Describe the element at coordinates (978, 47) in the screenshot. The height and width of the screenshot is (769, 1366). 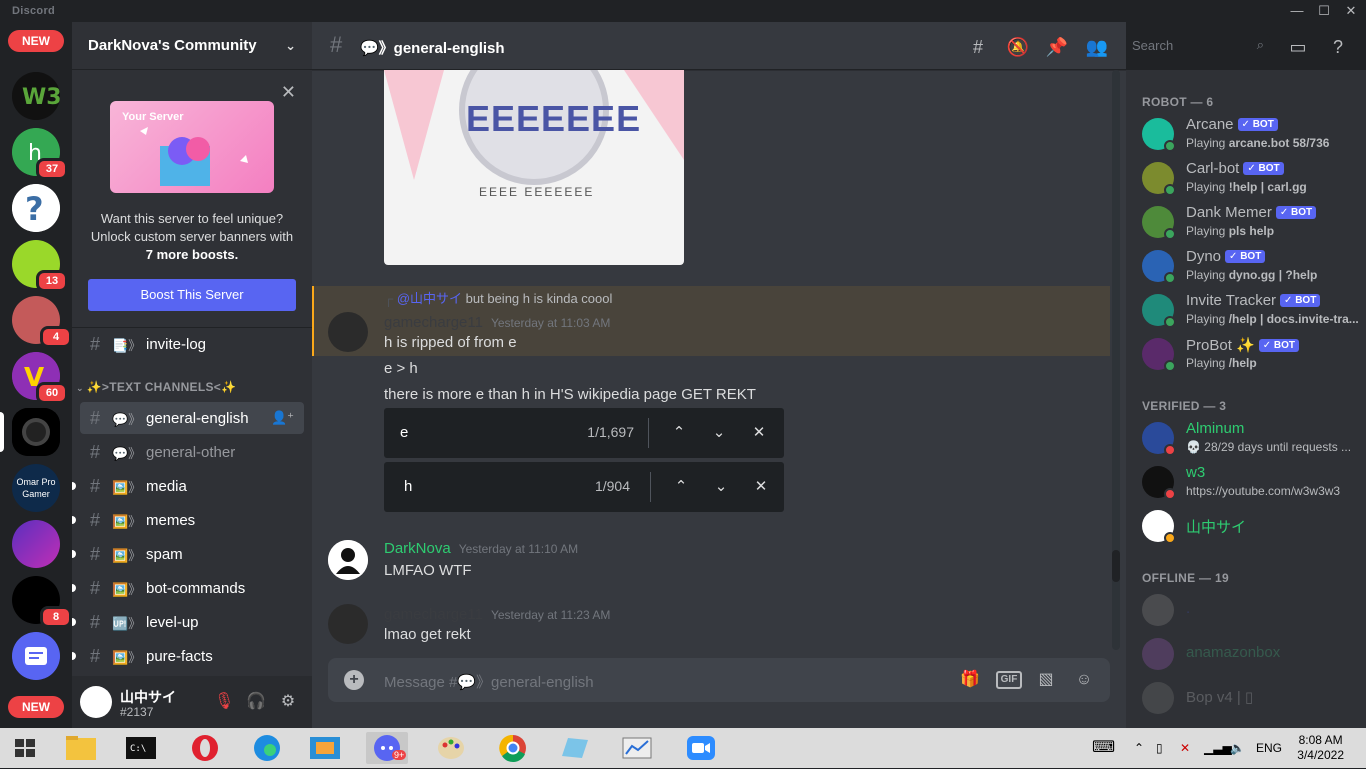
I see `threads-icon: #` at that location.